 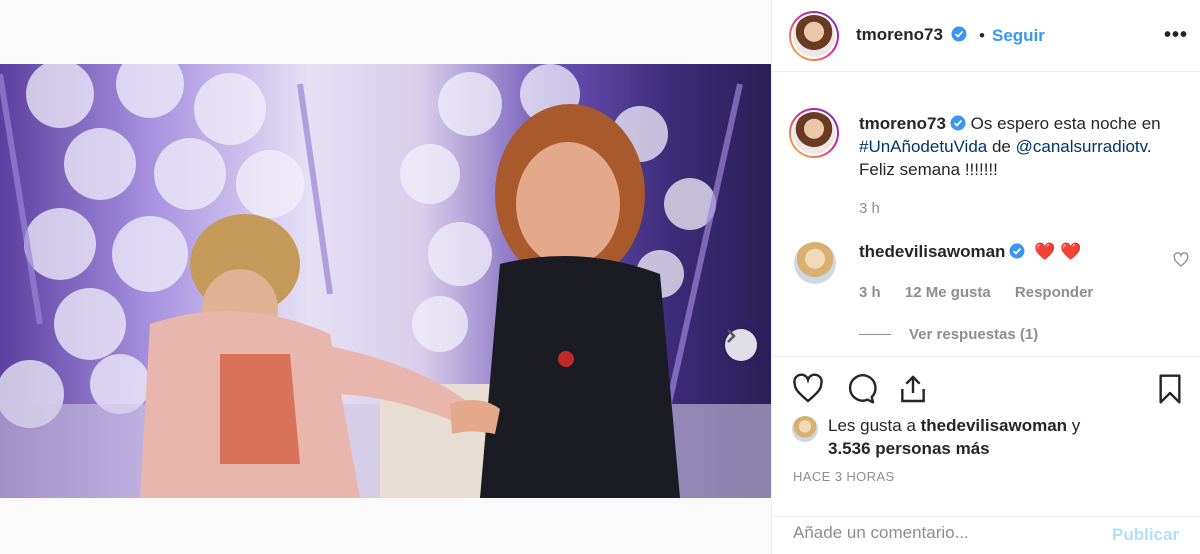 I want to click on caption-author-avatar, so click(x=814, y=133).